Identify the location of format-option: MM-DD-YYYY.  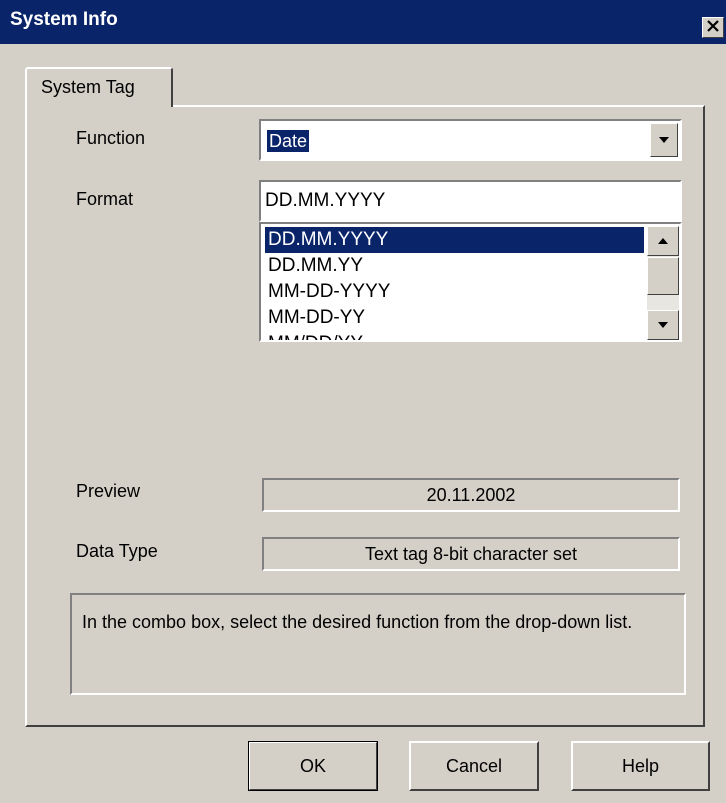
(329, 292).